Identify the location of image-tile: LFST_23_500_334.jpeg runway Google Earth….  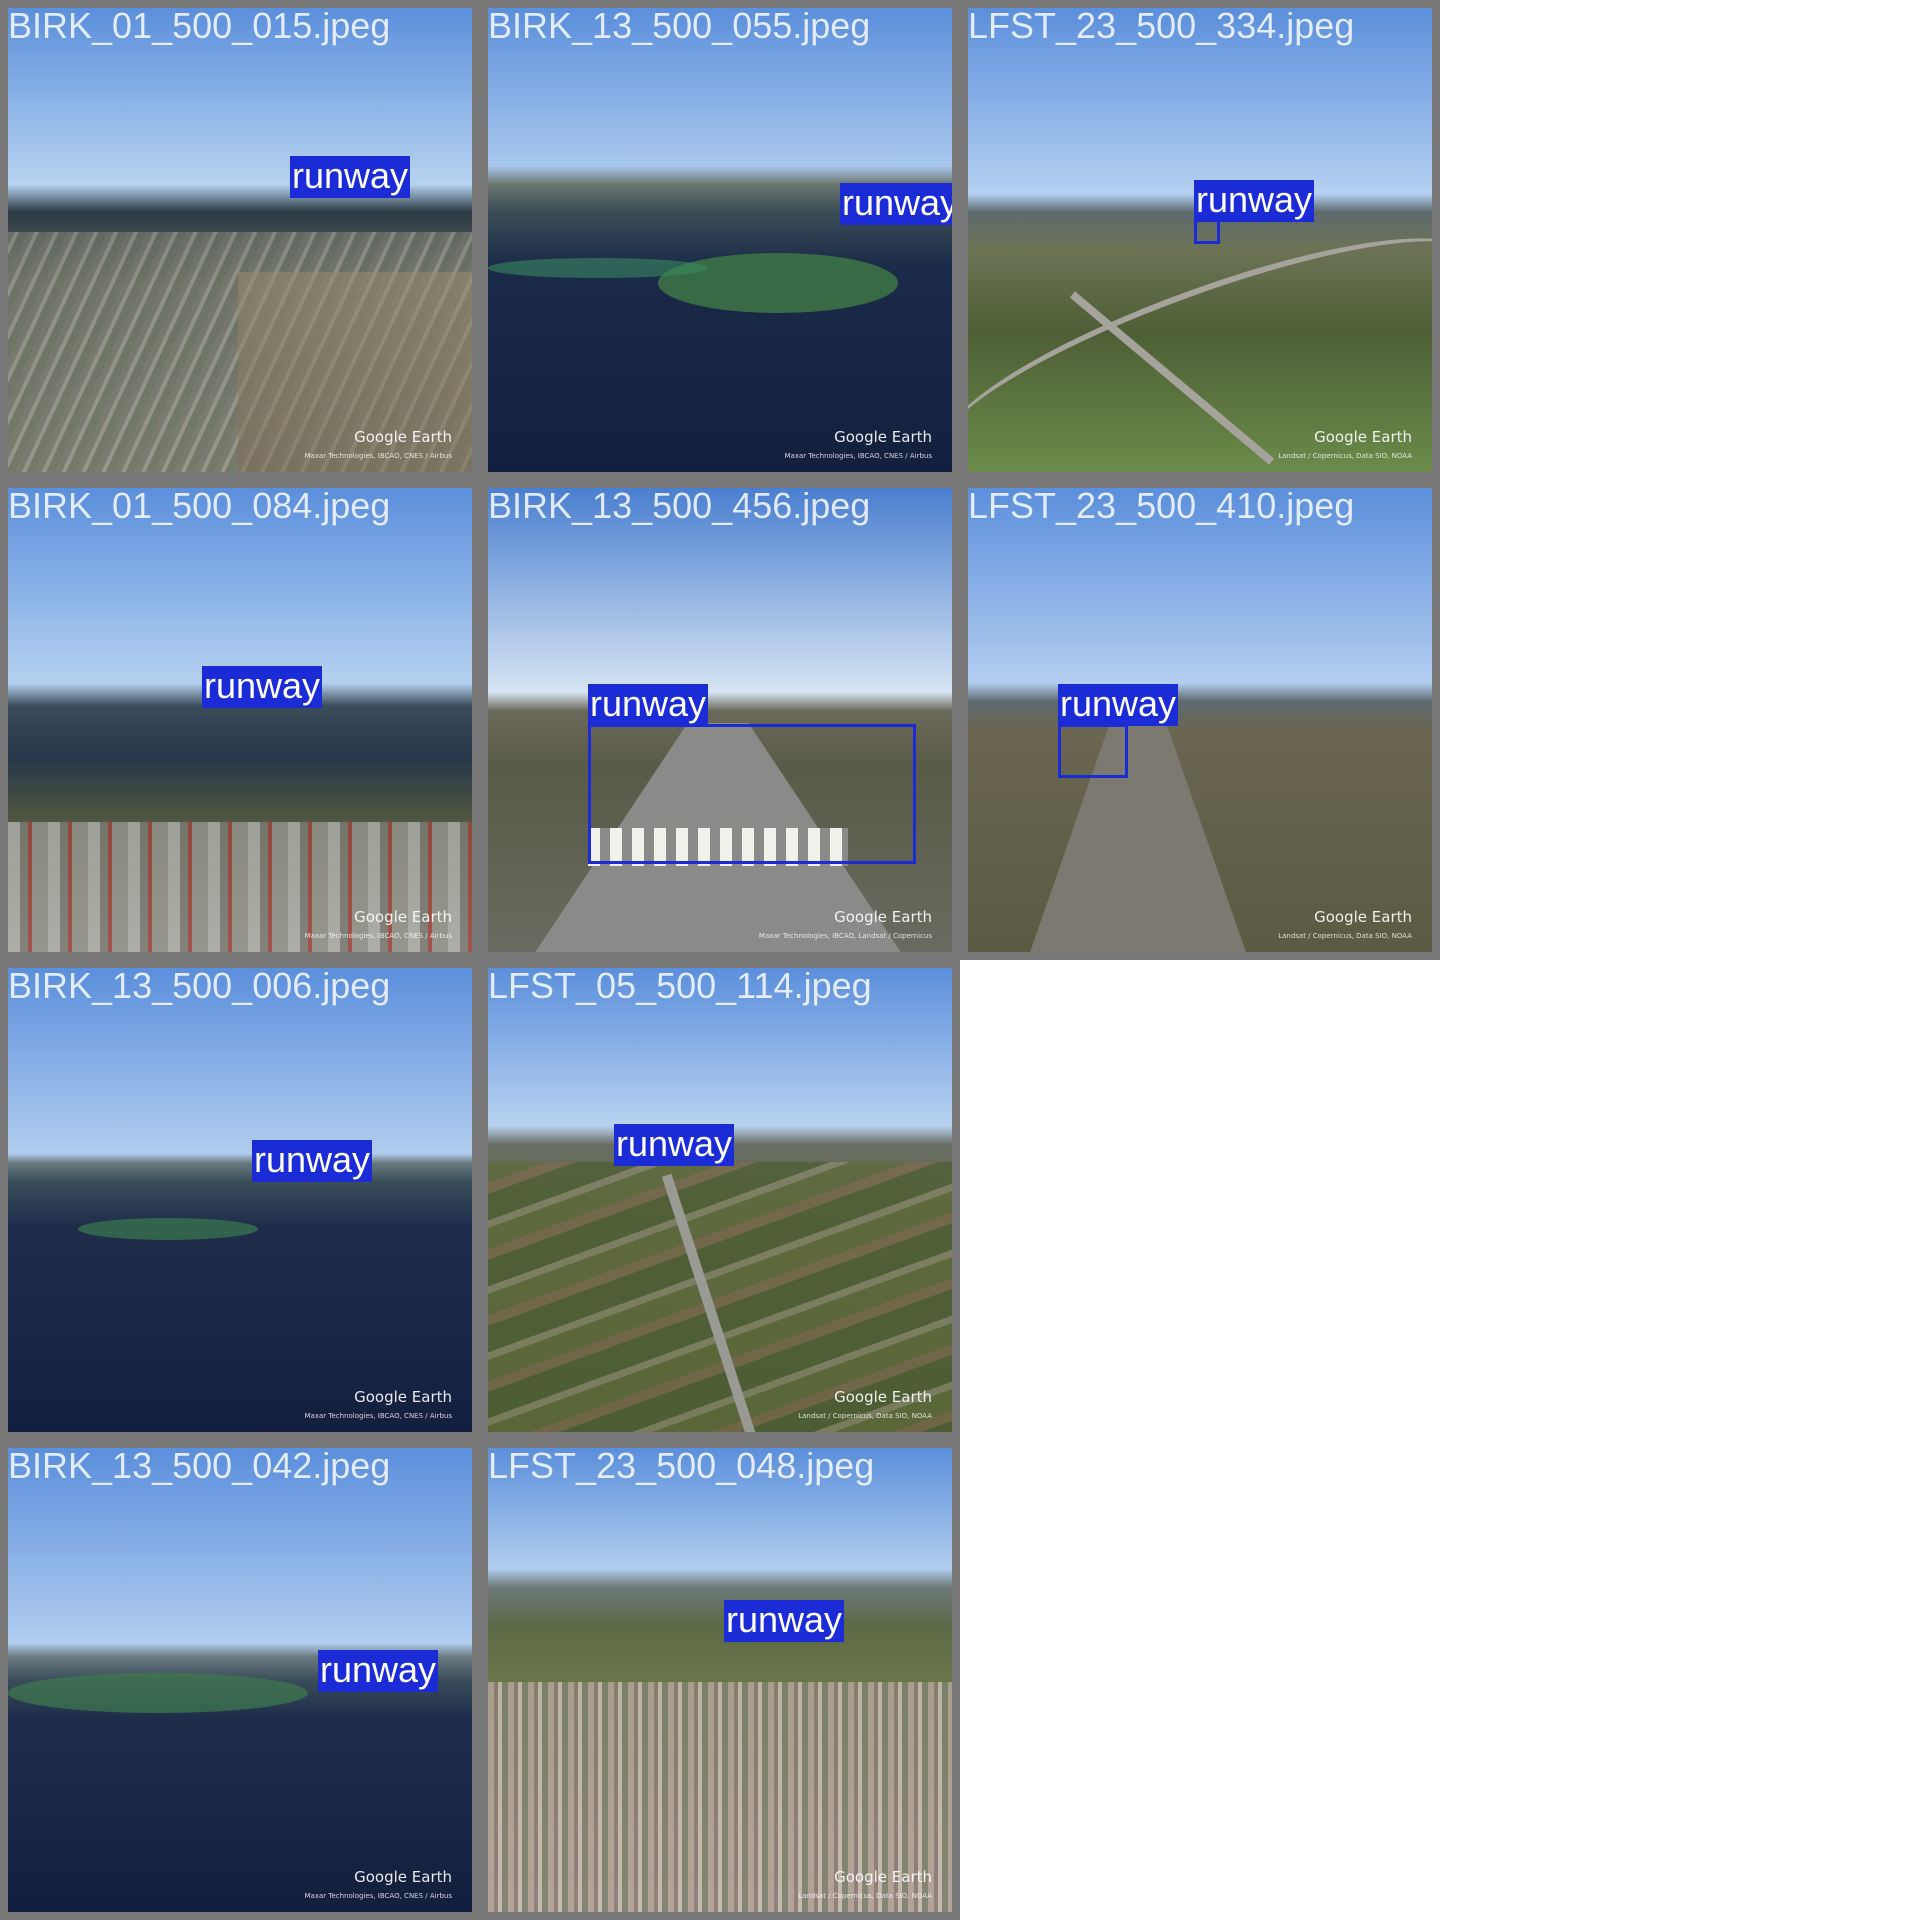
(1200, 240).